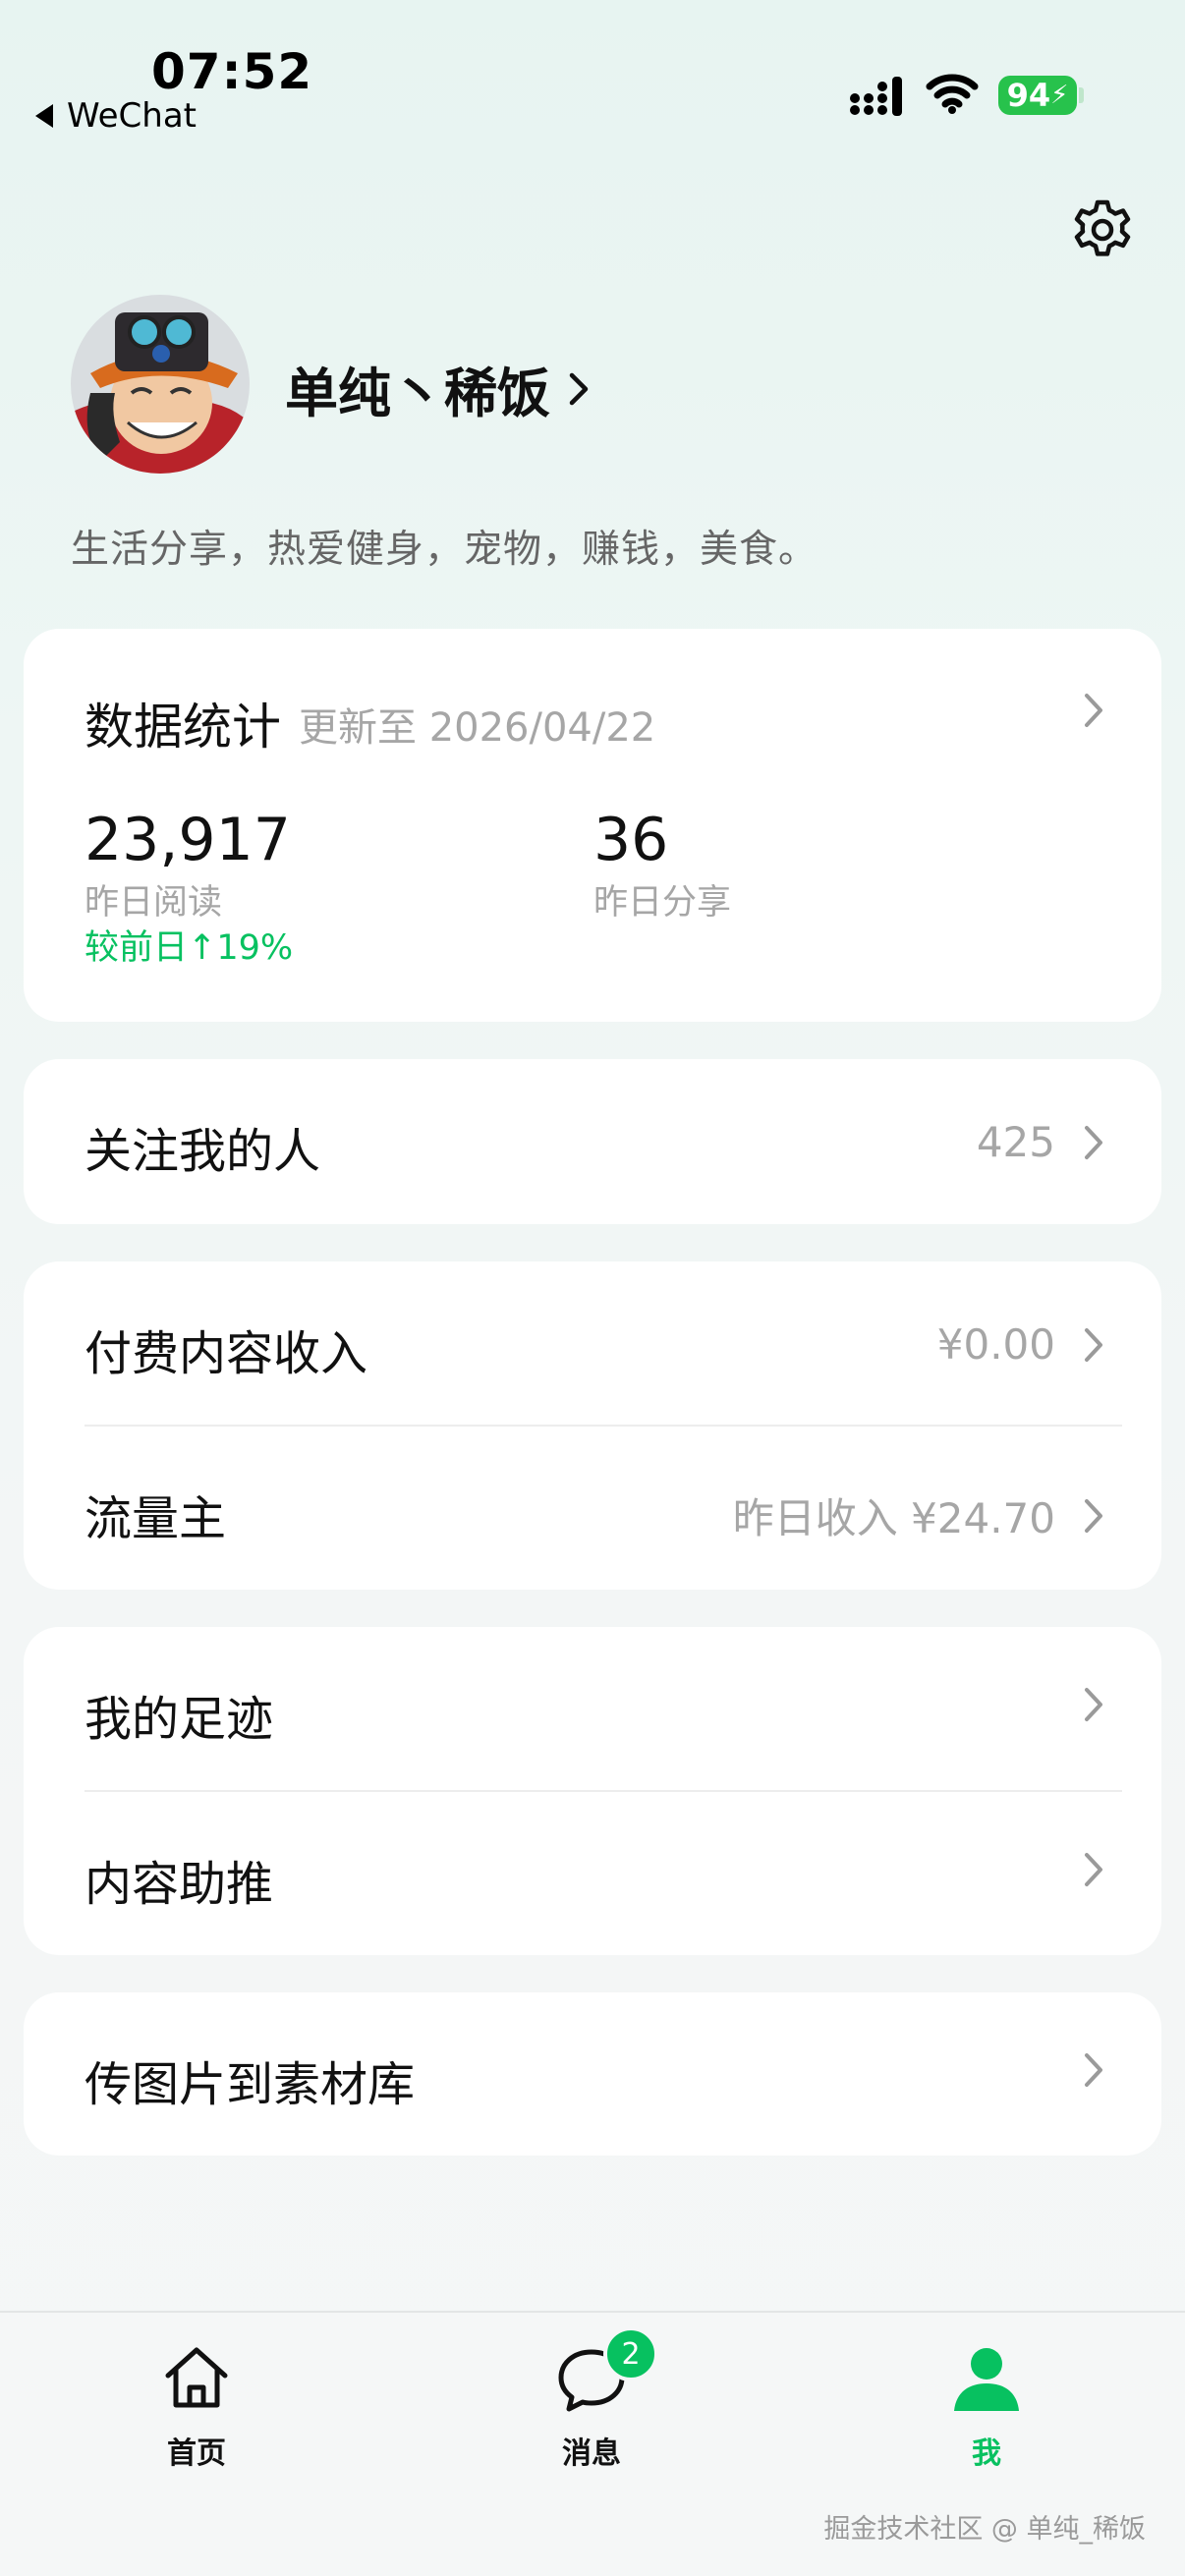 The height and width of the screenshot is (2576, 1185). What do you see at coordinates (631, 840) in the screenshot?
I see `shares-value: 36` at bounding box center [631, 840].